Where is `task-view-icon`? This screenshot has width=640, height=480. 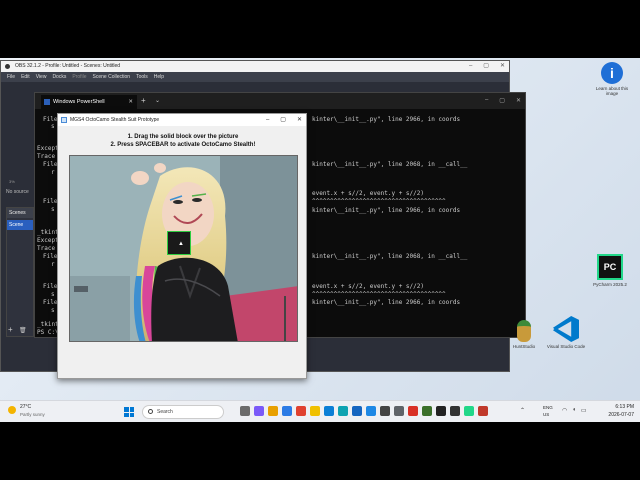 task-view-icon is located at coordinates (245, 411).